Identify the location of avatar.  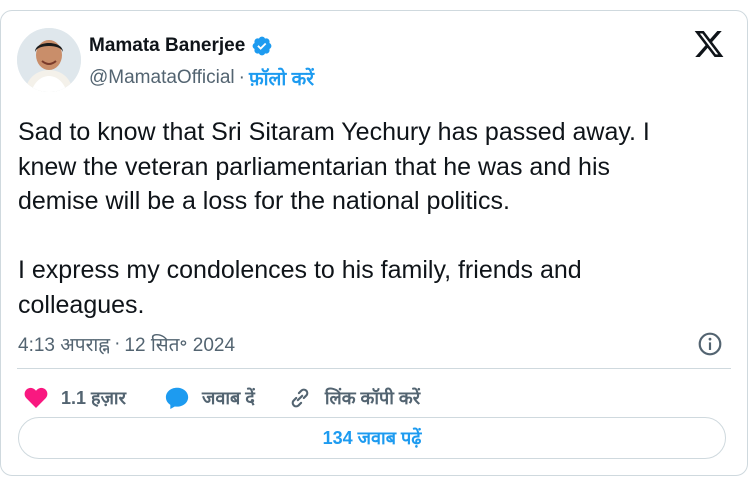
(49, 60).